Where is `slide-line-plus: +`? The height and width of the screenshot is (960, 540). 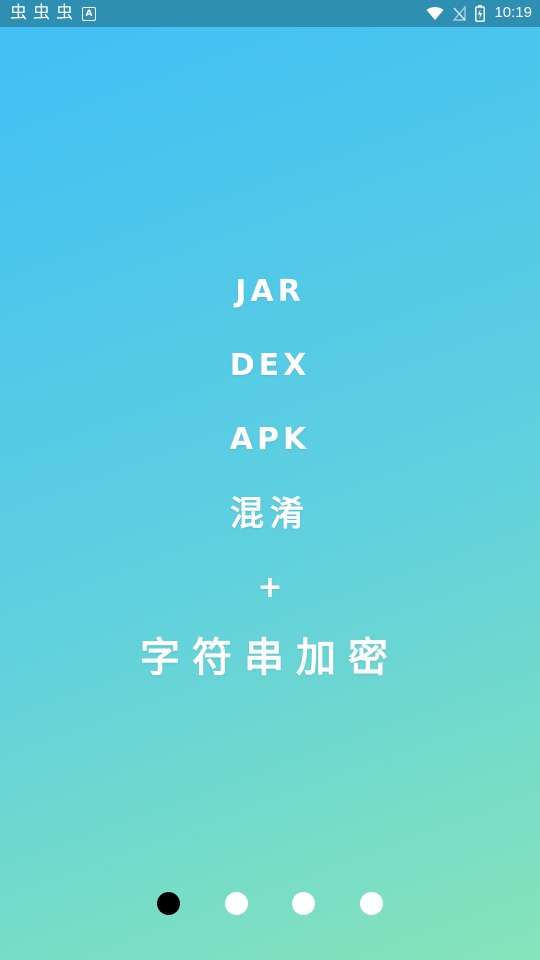 slide-line-plus: + is located at coordinates (270, 587).